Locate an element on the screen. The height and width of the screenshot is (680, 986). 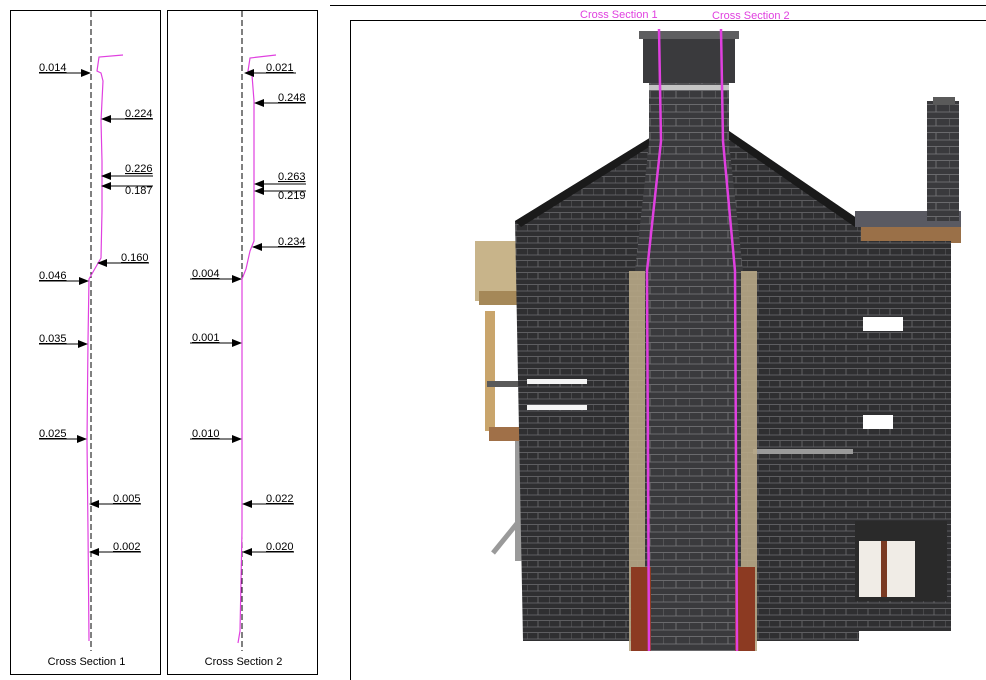
measure-value: 0.187 is located at coordinates (139, 191).